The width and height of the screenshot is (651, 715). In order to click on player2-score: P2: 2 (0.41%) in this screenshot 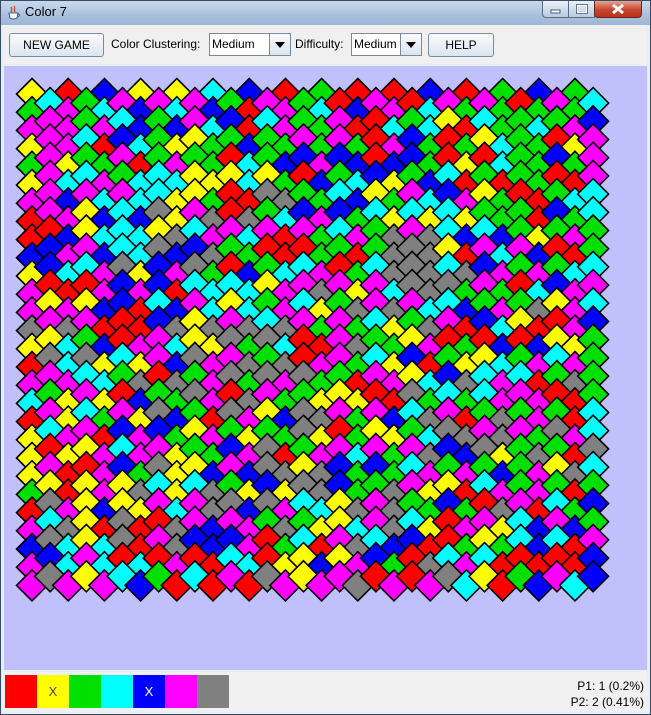, I will do `click(607, 702)`.